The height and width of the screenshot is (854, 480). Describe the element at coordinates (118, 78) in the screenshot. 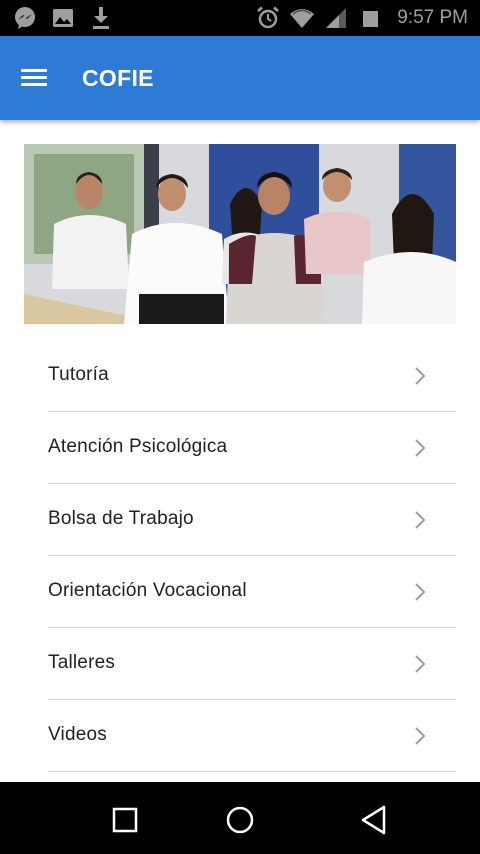

I see `app-title: COFIE` at that location.